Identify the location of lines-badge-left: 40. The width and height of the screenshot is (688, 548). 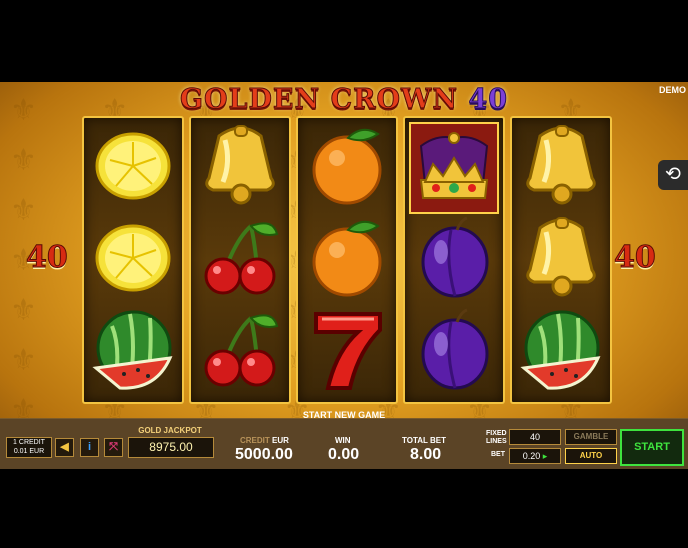
(47, 258).